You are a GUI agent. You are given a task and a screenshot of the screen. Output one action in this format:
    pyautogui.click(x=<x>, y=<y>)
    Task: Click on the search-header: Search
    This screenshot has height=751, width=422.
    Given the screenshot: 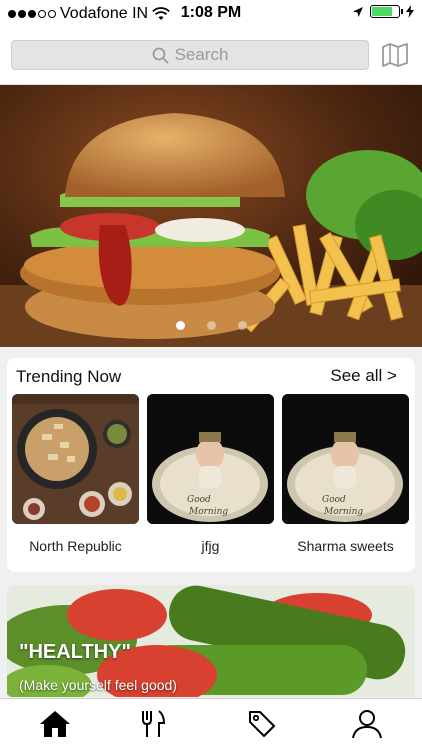 What is the action you would take?
    pyautogui.click(x=211, y=56)
    